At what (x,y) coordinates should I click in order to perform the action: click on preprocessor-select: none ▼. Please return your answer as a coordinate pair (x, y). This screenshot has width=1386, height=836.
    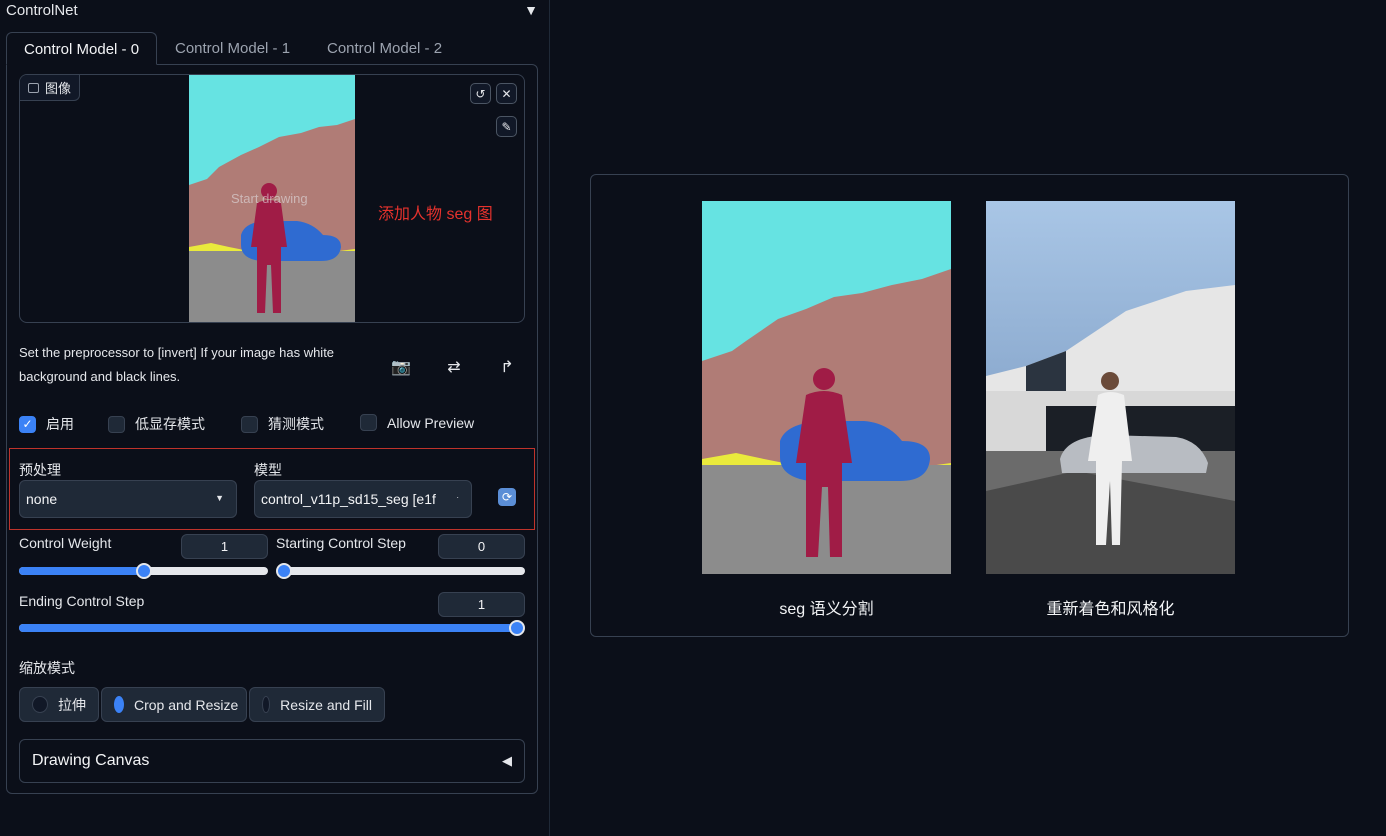
    Looking at the image, I should click on (128, 499).